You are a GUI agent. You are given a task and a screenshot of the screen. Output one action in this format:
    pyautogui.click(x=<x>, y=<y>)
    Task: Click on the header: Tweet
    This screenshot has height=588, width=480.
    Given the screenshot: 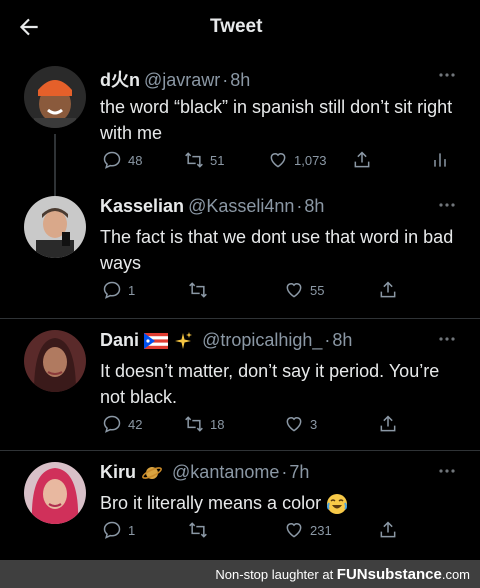 What is the action you would take?
    pyautogui.click(x=240, y=27)
    